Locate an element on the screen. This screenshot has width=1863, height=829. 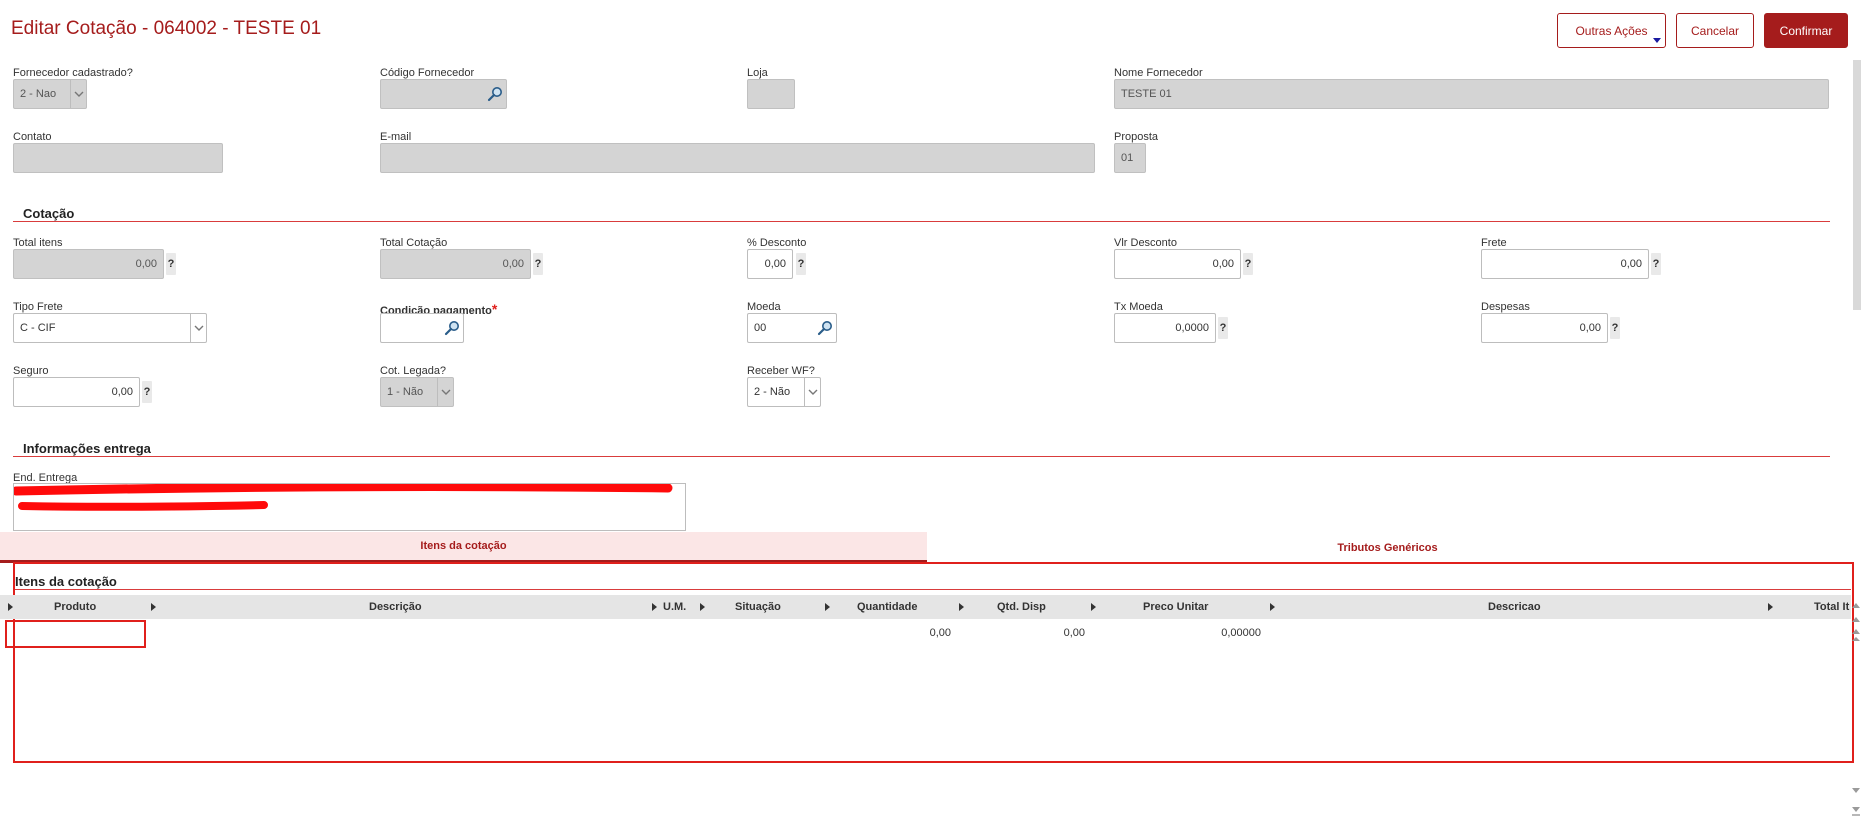
email-label: E-mail is located at coordinates (396, 137).